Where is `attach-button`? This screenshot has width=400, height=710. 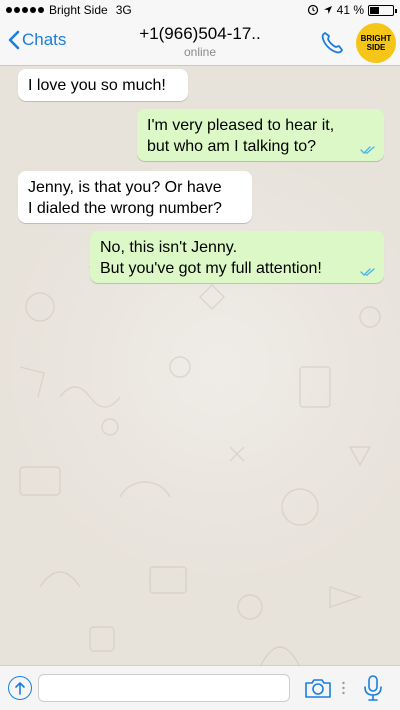
attach-button is located at coordinates (20, 688).